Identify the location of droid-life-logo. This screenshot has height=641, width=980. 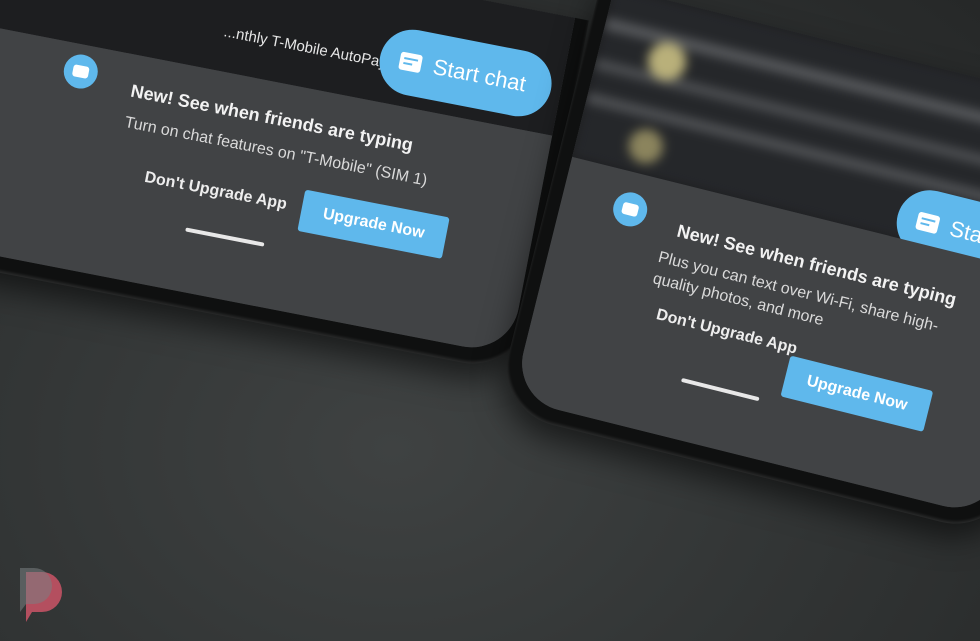
(41, 595).